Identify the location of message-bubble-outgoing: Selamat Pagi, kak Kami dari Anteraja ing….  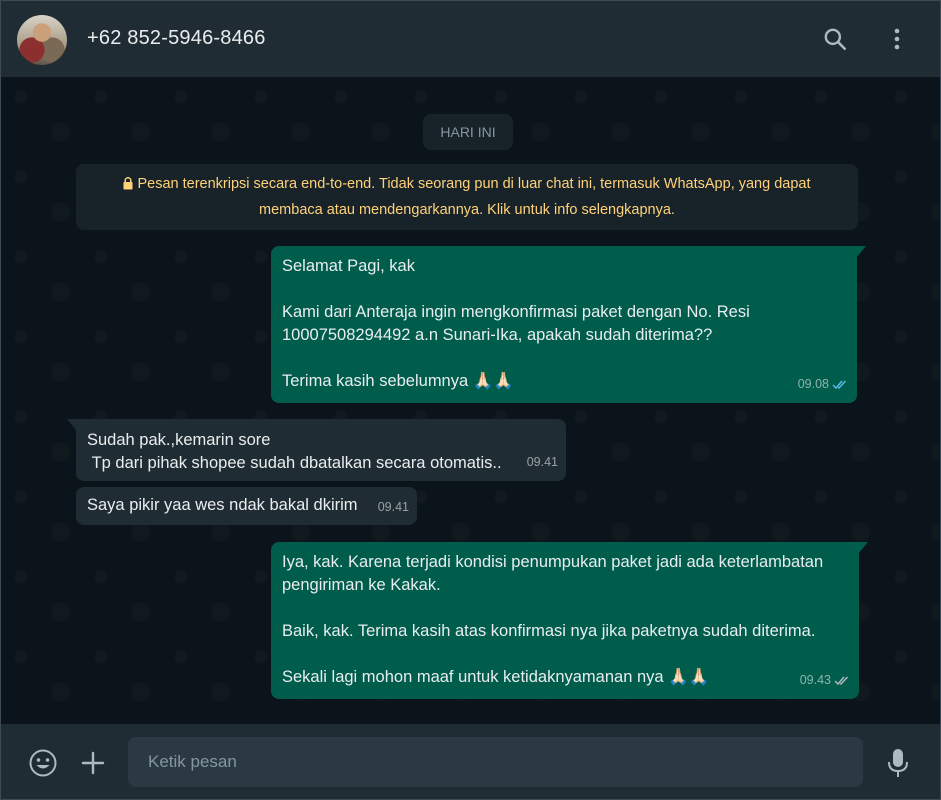
(568, 324).